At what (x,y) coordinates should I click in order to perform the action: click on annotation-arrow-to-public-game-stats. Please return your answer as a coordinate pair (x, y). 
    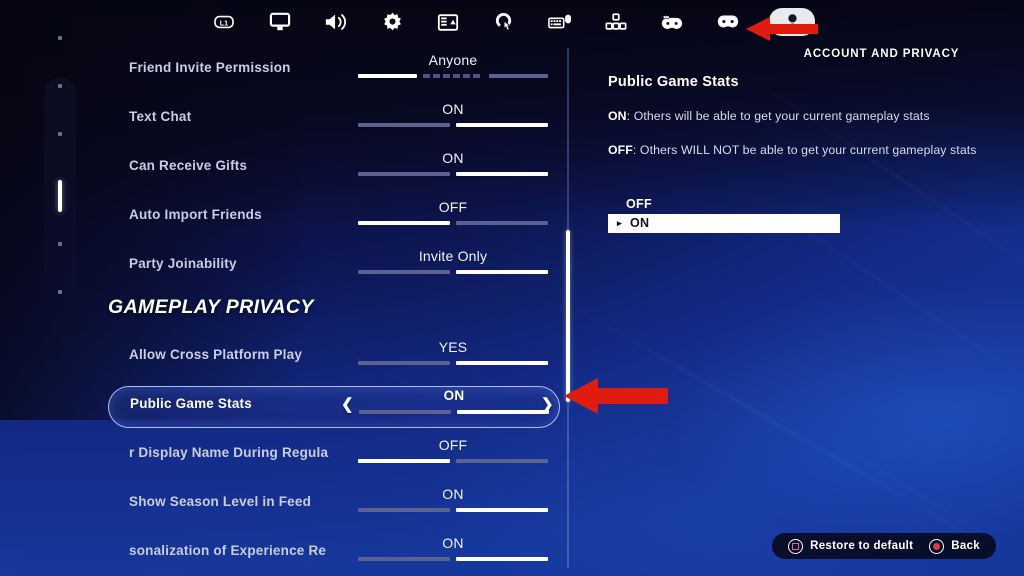
    Looking at the image, I should click on (616, 398).